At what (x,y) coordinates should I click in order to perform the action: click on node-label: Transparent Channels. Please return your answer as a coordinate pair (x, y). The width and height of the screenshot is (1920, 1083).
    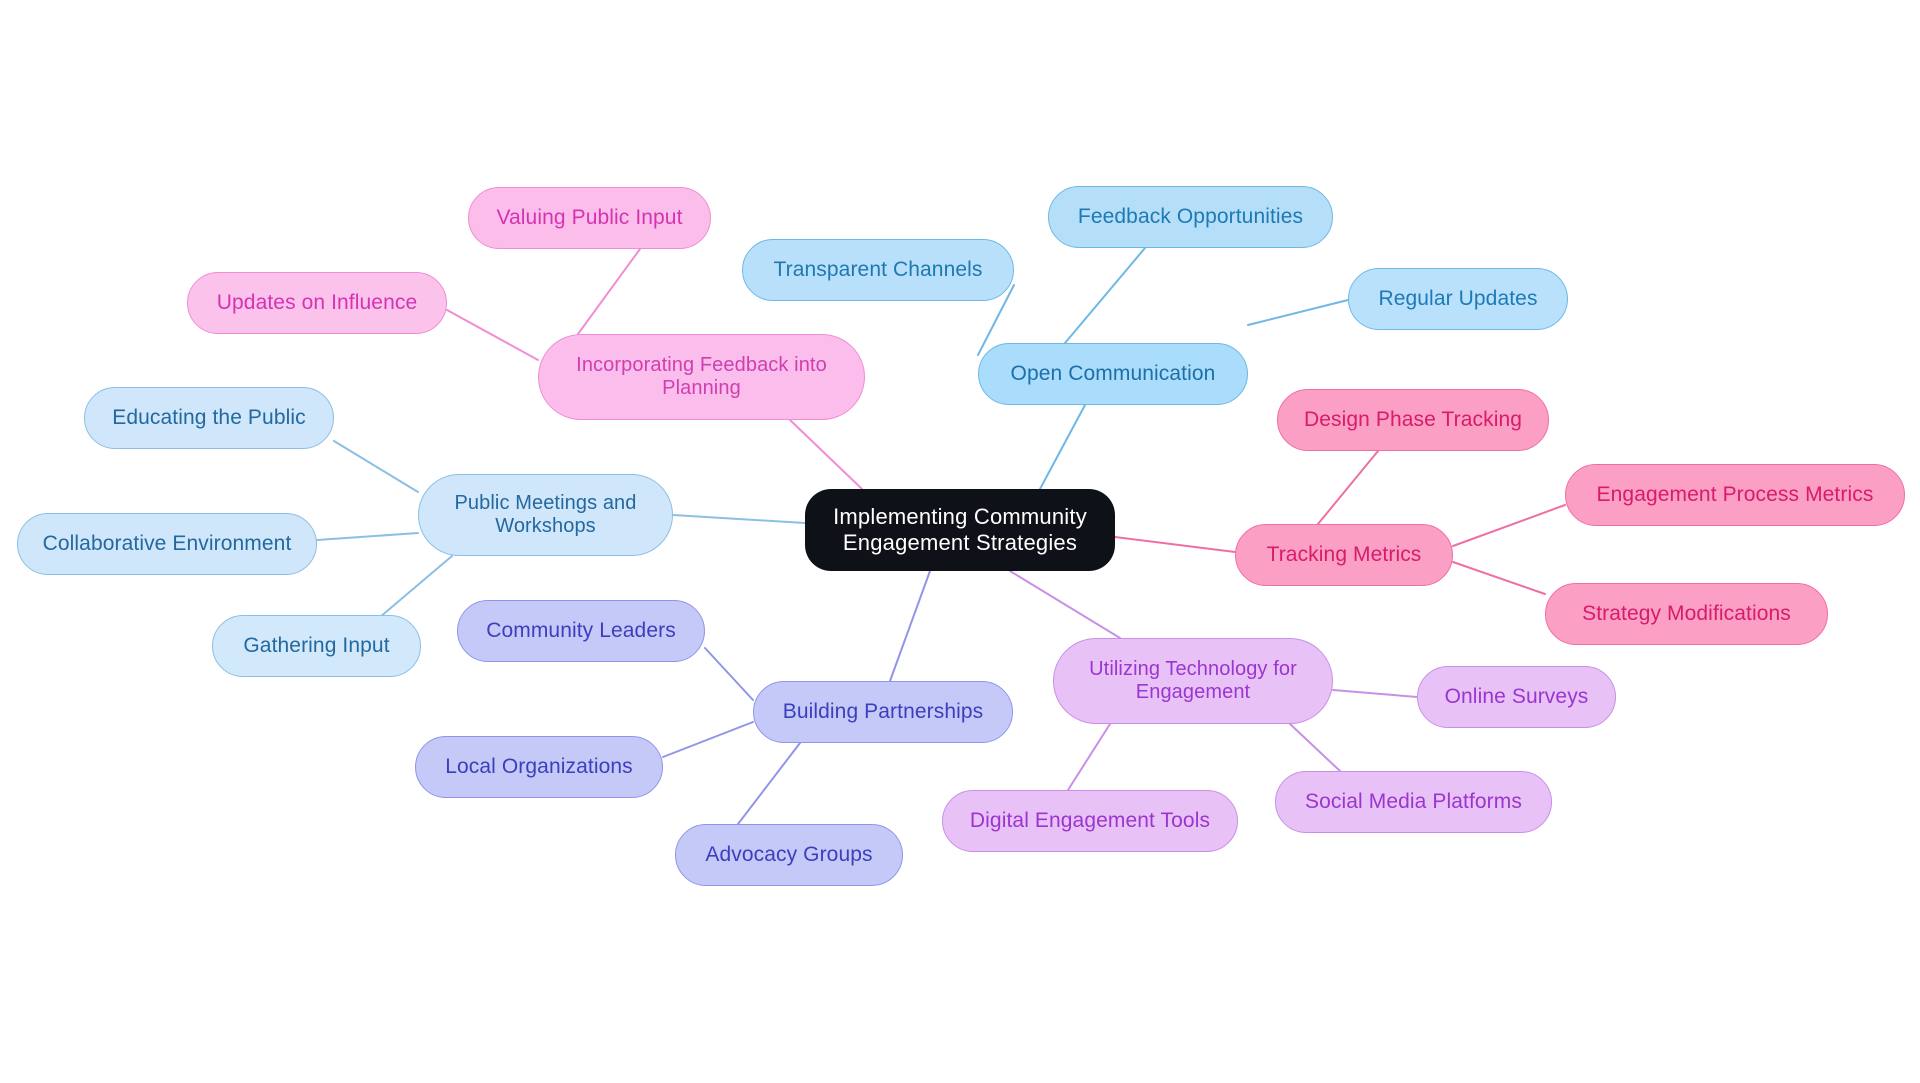
    Looking at the image, I should click on (878, 269).